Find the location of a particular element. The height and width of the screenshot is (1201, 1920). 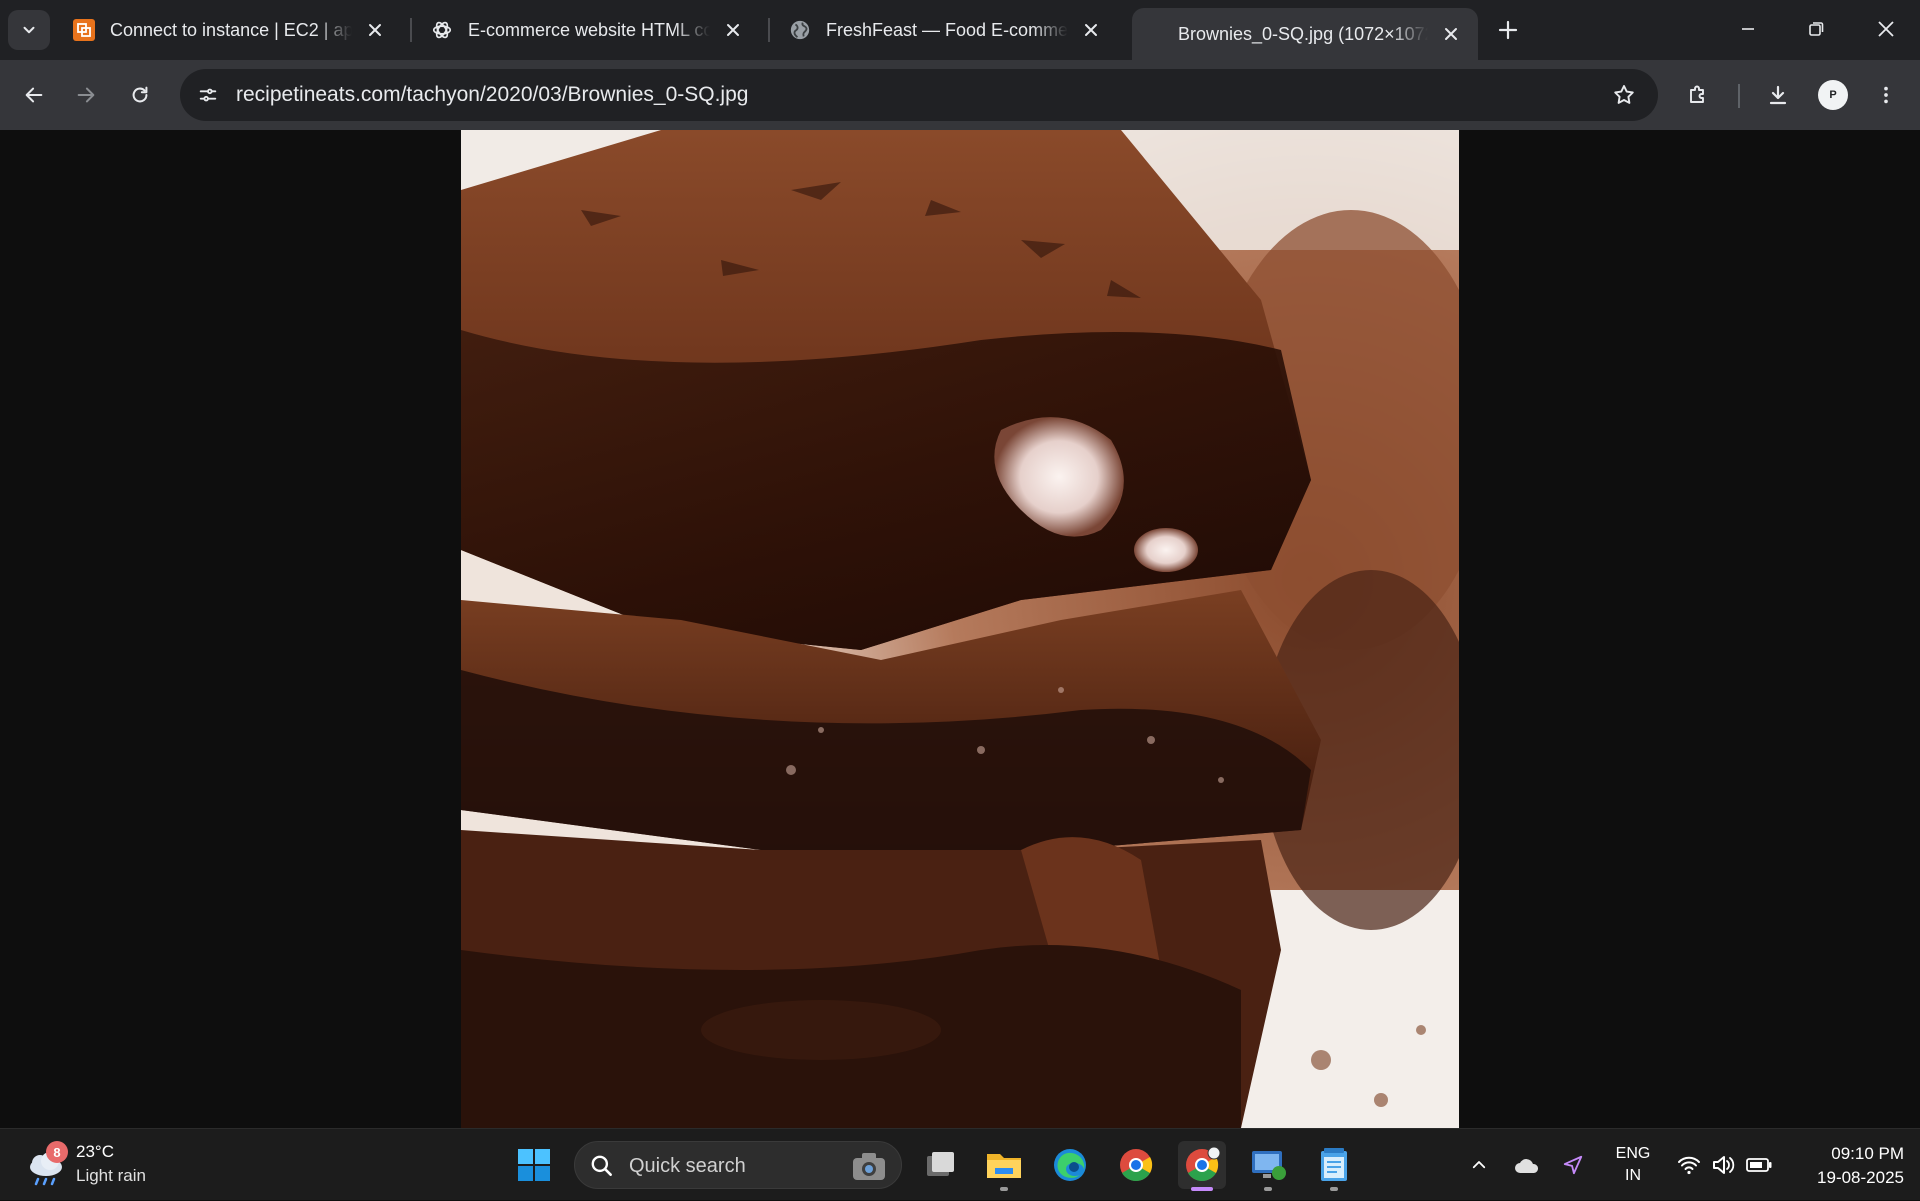

menu-button is located at coordinates (1886, 95).